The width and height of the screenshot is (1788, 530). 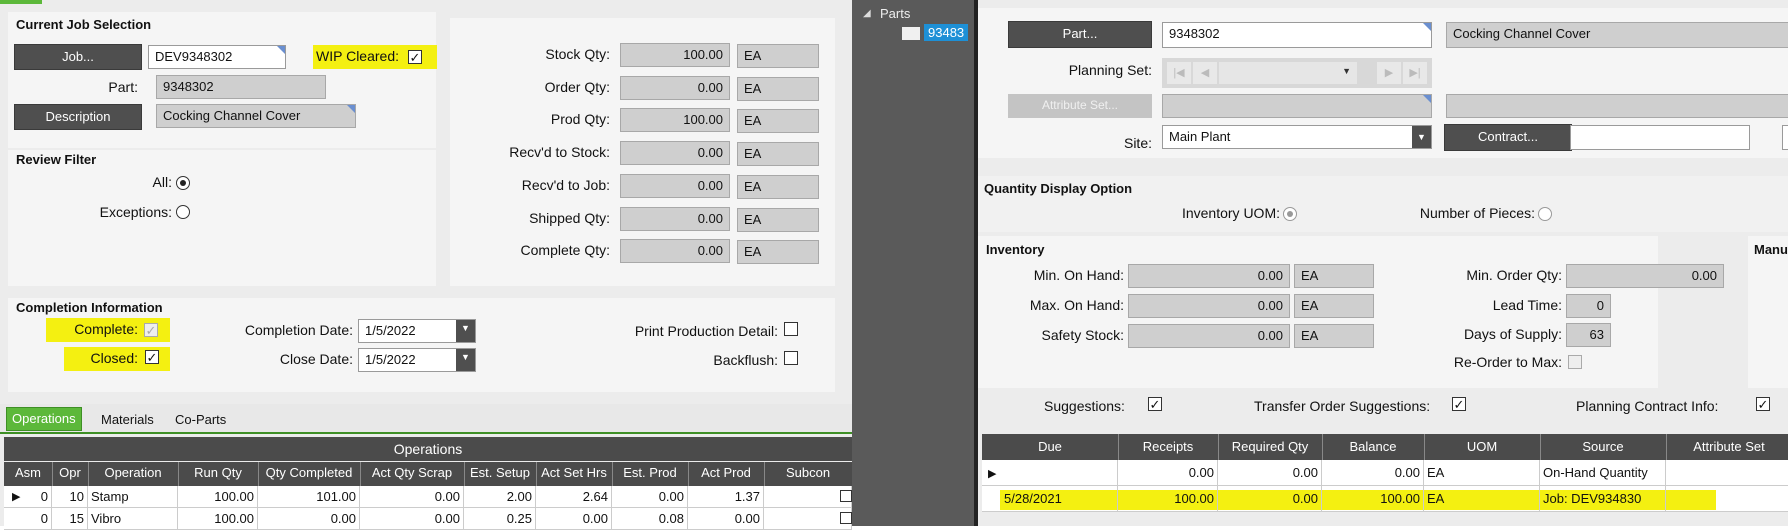 What do you see at coordinates (183, 183) in the screenshot?
I see `all-radio` at bounding box center [183, 183].